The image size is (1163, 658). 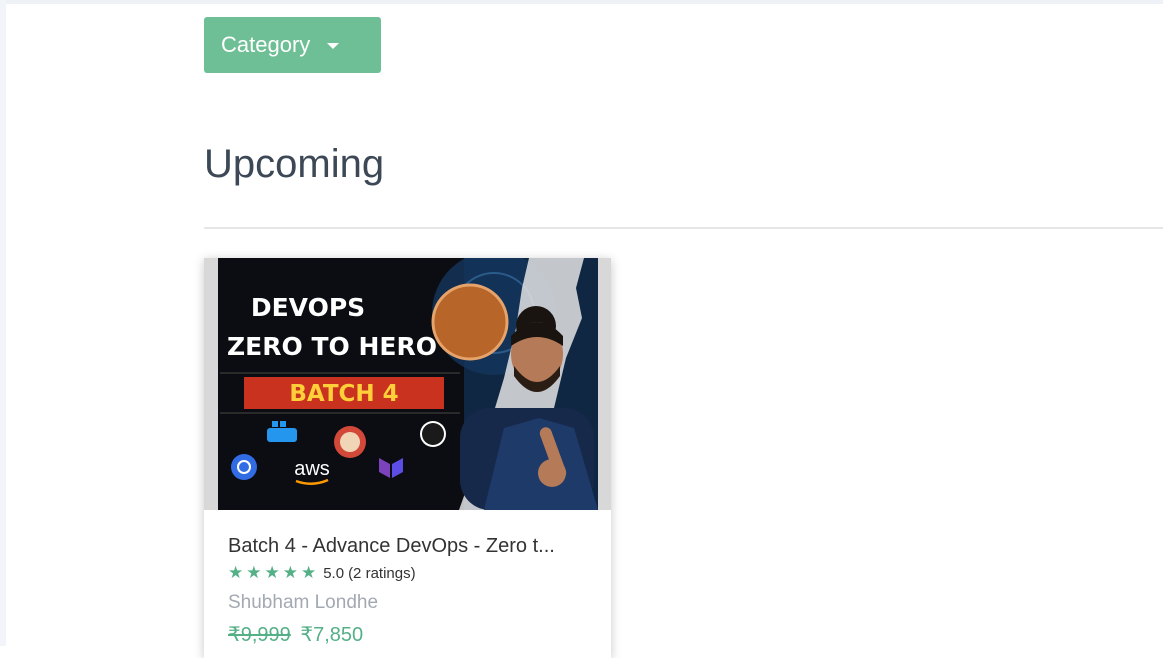 What do you see at coordinates (308, 307) in the screenshot?
I see `thumbnail-line-1: DEVOPS` at bounding box center [308, 307].